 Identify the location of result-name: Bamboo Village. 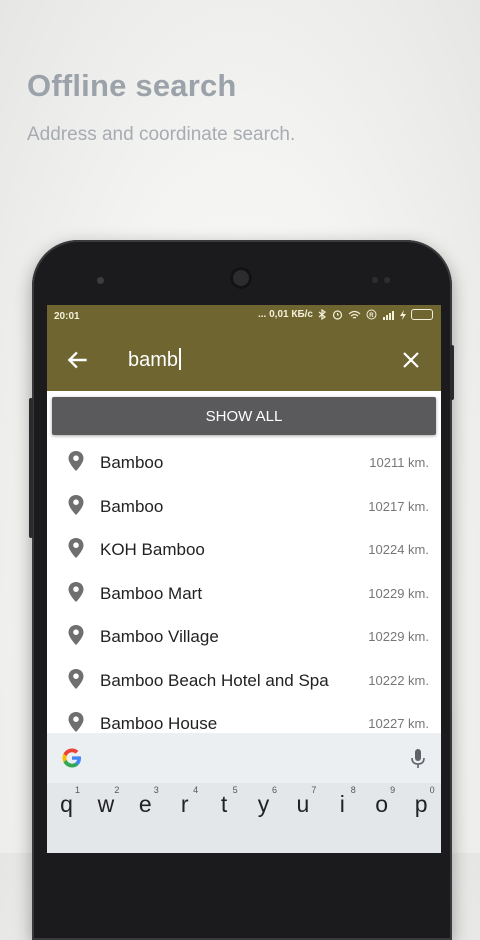
(159, 636).